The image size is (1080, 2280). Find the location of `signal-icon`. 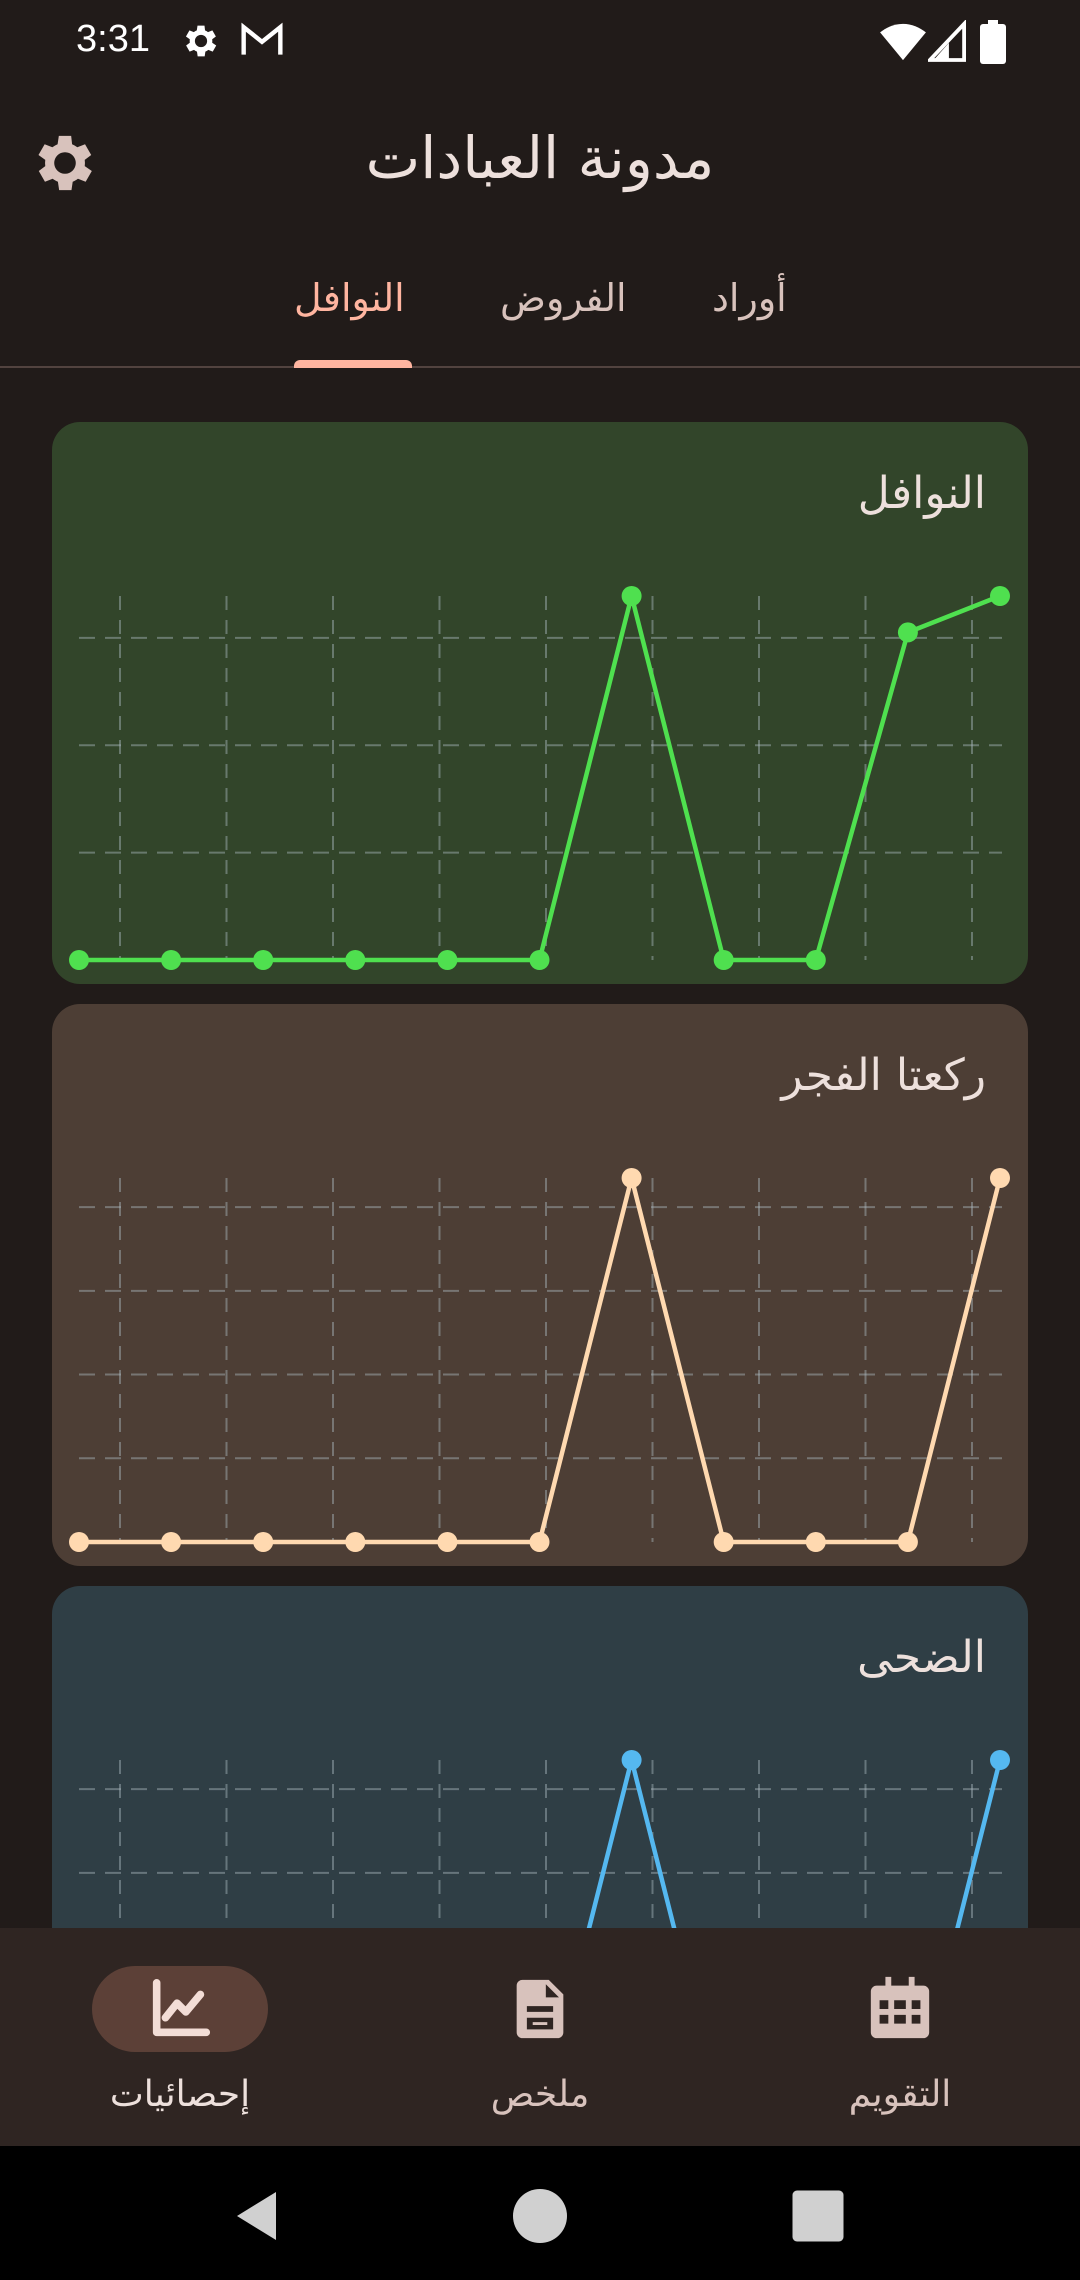

signal-icon is located at coordinates (945, 42).